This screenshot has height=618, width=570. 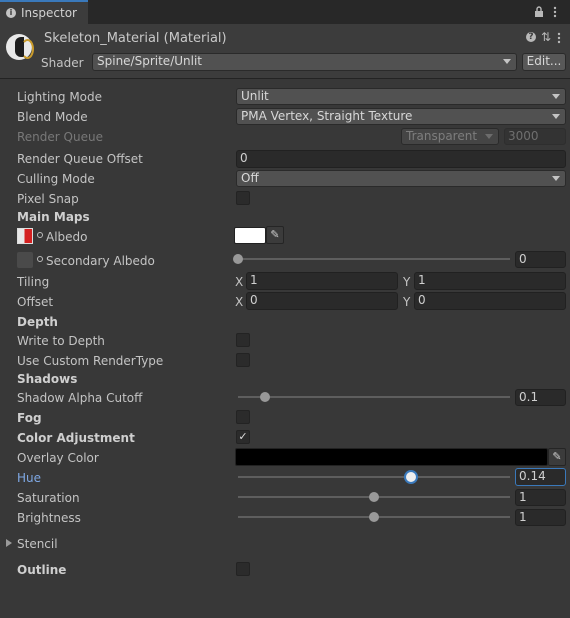 What do you see at coordinates (48, 199) in the screenshot?
I see `pixel-snap-label: Pixel Snap` at bounding box center [48, 199].